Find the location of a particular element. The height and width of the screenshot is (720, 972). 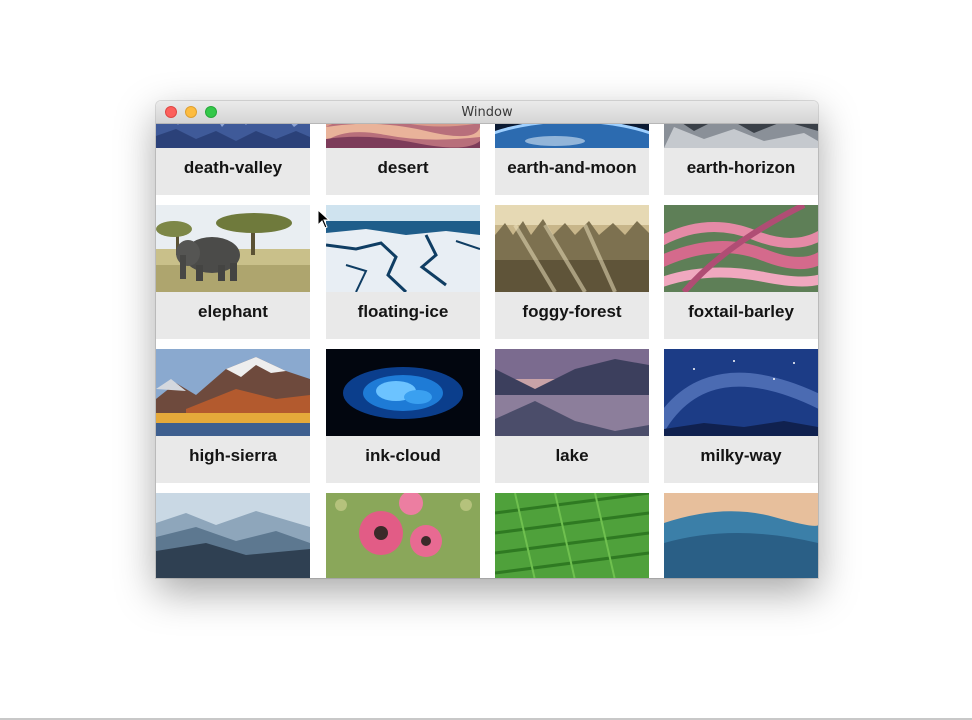

ink-cloud-thumbnail is located at coordinates (403, 392).